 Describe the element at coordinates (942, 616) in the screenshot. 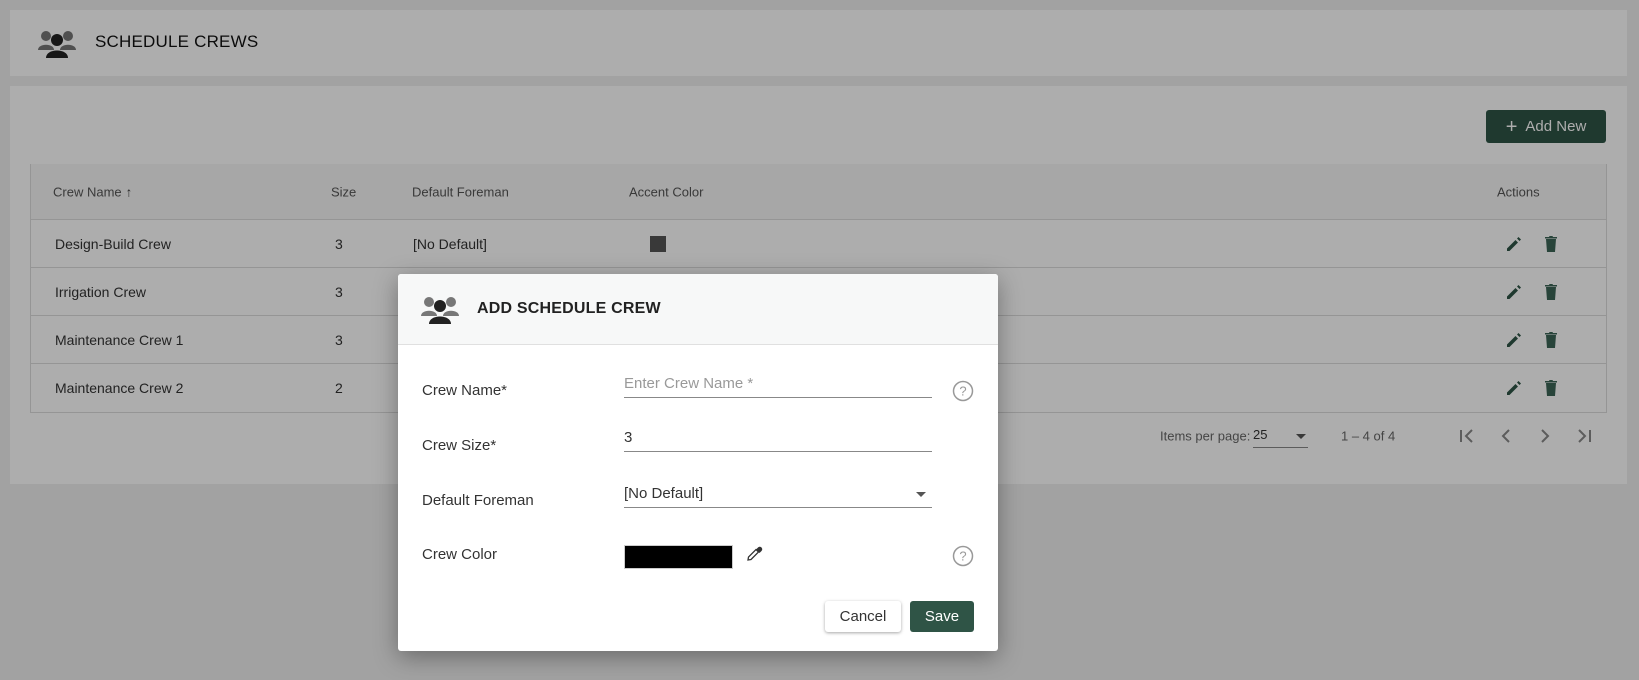

I see `save-button: Save` at that location.